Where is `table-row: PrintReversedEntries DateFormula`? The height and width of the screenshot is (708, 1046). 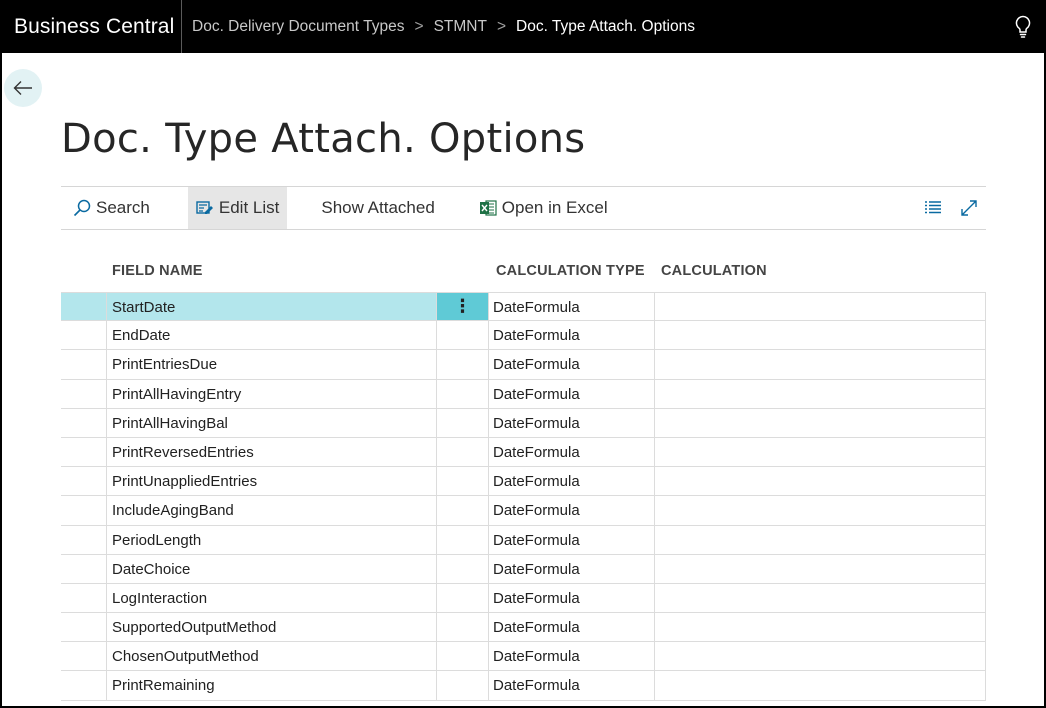
table-row: PrintReversedEntries DateFormula is located at coordinates (523, 452).